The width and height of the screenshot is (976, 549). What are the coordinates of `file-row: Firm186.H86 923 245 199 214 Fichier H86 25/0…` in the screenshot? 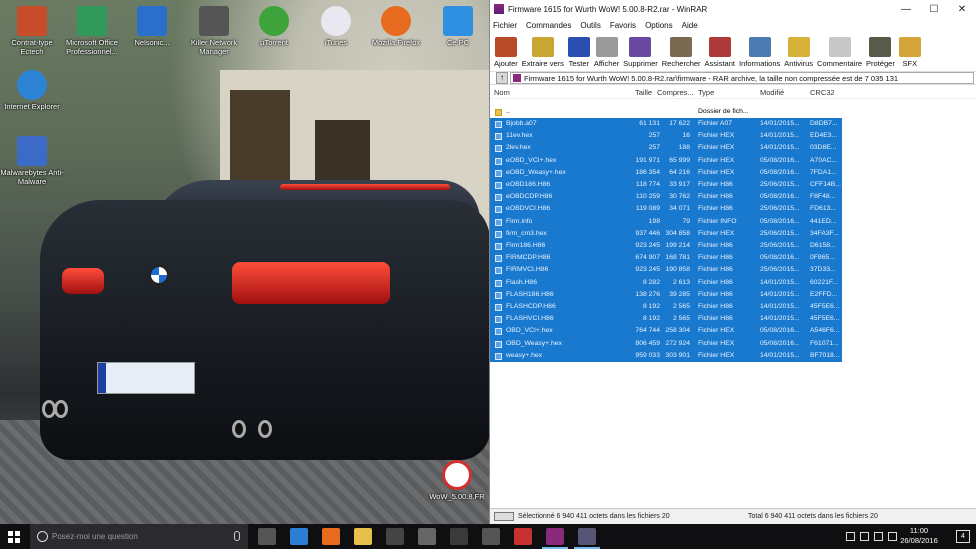 It's located at (666, 246).